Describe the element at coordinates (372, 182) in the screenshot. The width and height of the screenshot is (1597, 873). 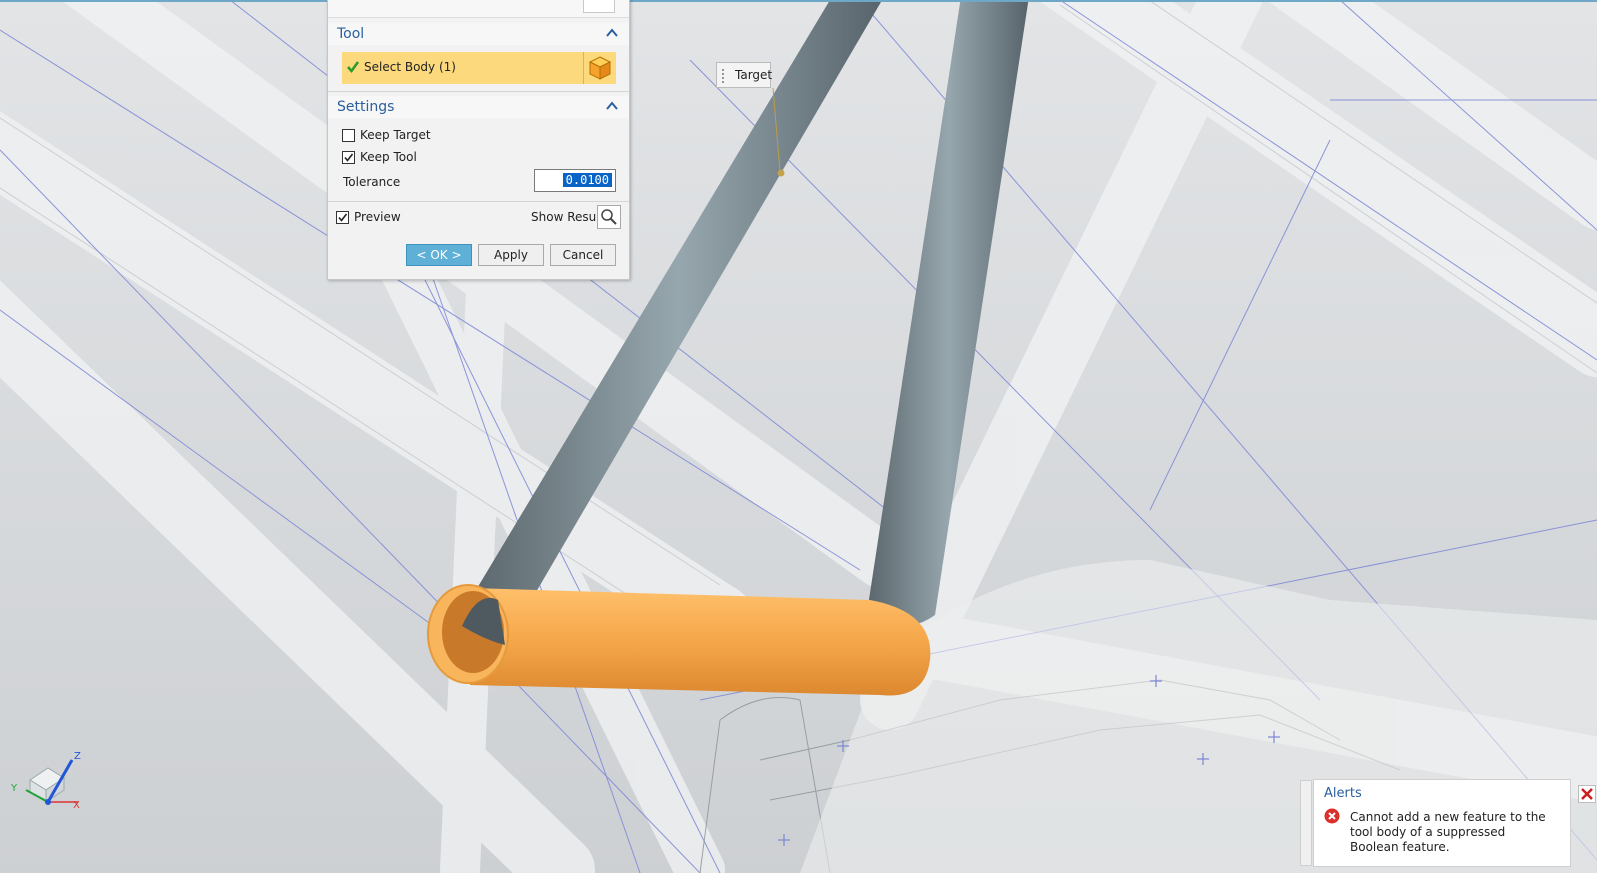
I see `tolerance-label: Tolerance` at that location.